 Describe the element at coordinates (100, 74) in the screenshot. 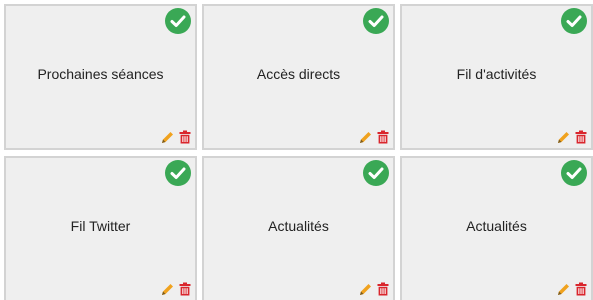

I see `widget-title: Prochaines séances` at that location.